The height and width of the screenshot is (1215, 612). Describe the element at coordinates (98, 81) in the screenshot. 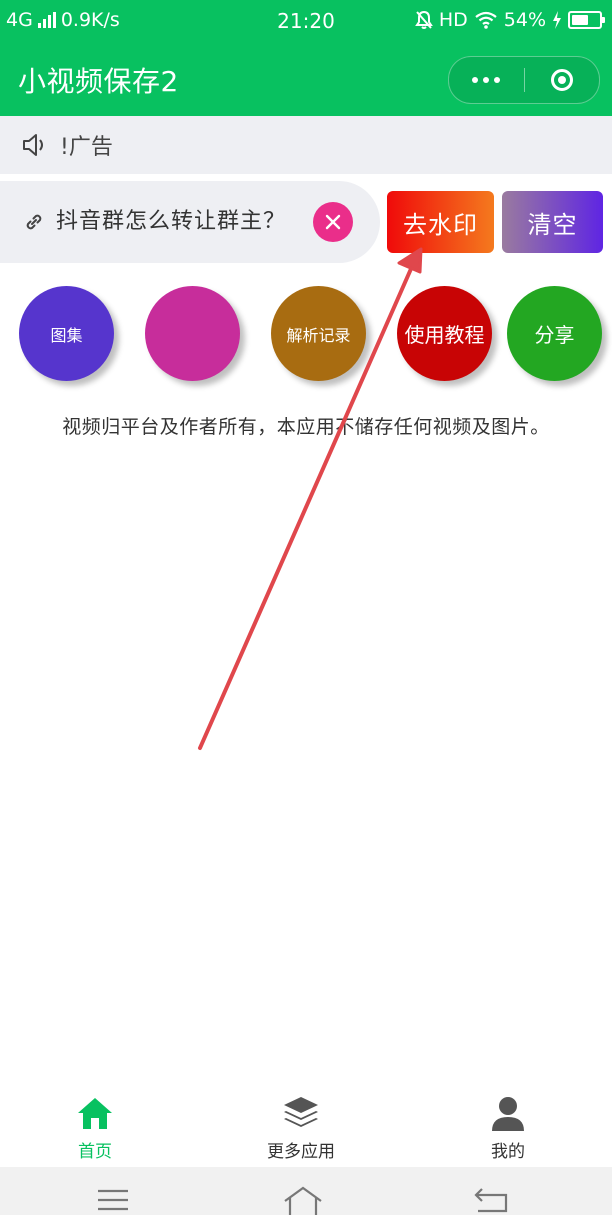

I see `page-title: 小视频保存2` at that location.